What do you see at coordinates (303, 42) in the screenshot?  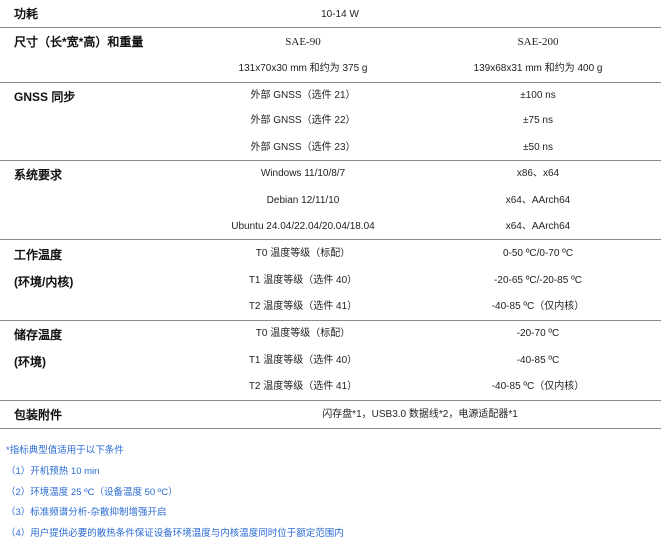 I see `model-sae90: SAE-90` at bounding box center [303, 42].